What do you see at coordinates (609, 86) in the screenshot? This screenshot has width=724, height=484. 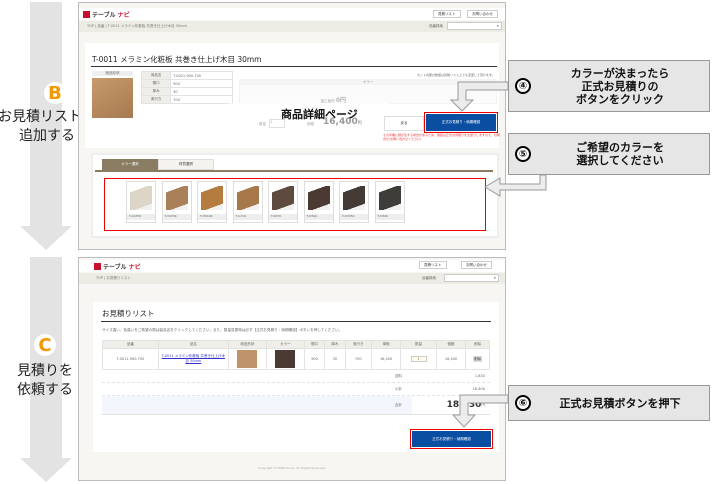 I see `callout-step-4: ④ カラーが決まったら 正式お見積りの ボタンをクリック` at bounding box center [609, 86].